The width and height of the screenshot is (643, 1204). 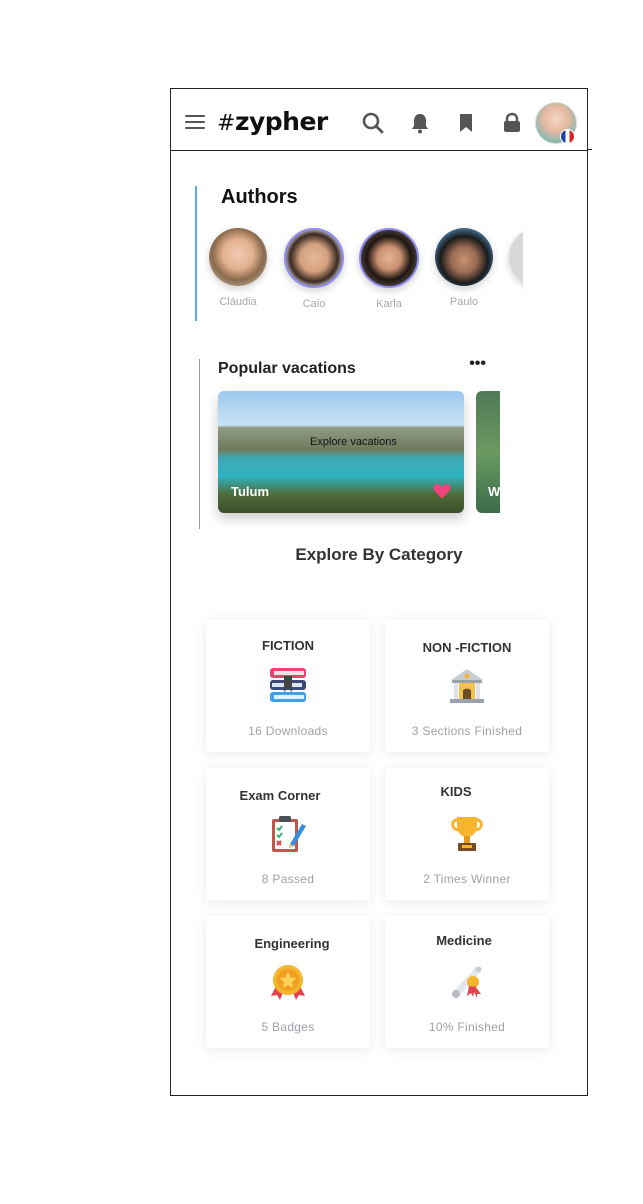 I want to click on bell-icon, so click(x=420, y=123).